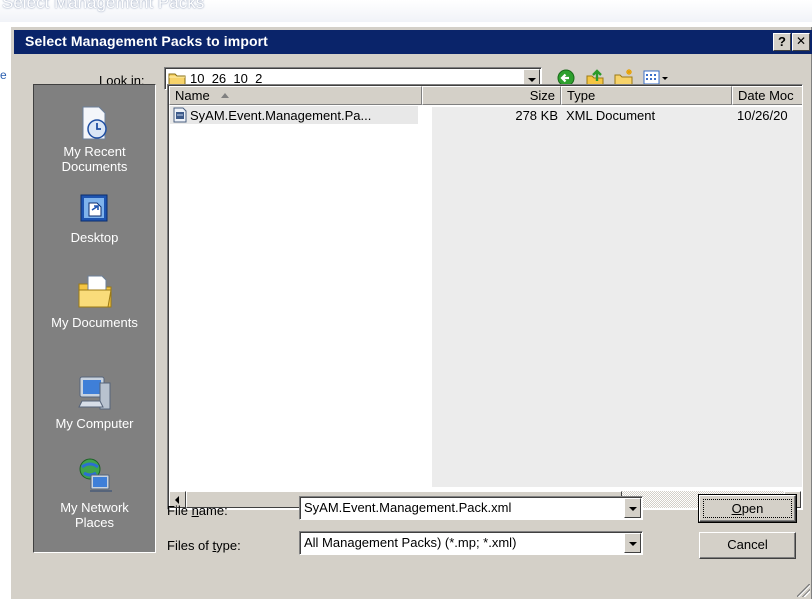  What do you see at coordinates (491, 95) in the screenshot?
I see `column-header-size: Size` at bounding box center [491, 95].